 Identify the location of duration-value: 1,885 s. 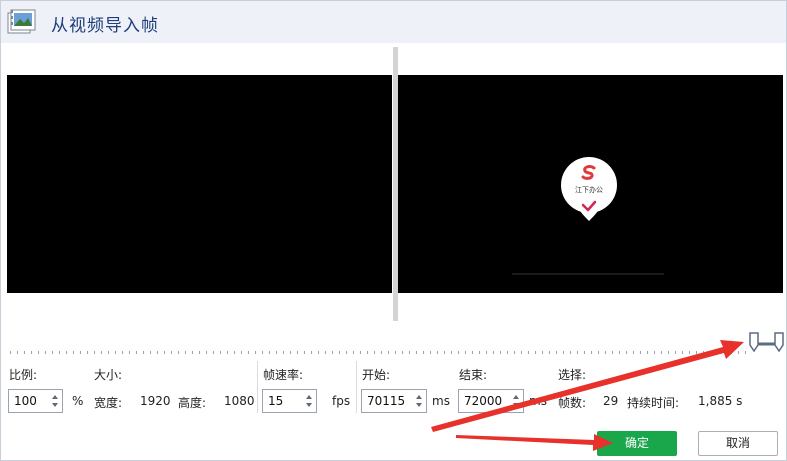
(720, 401).